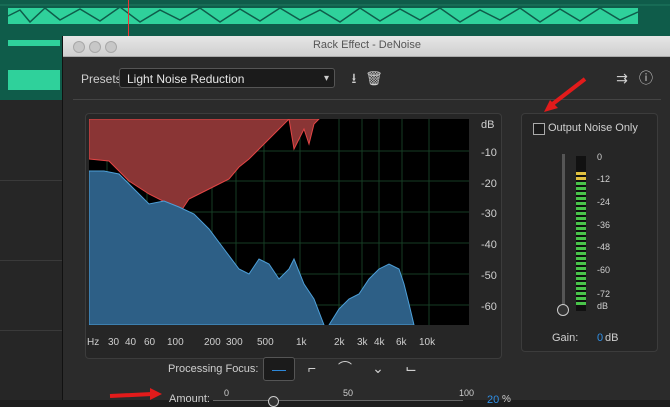  I want to click on y-label-db: dB, so click(488, 125).